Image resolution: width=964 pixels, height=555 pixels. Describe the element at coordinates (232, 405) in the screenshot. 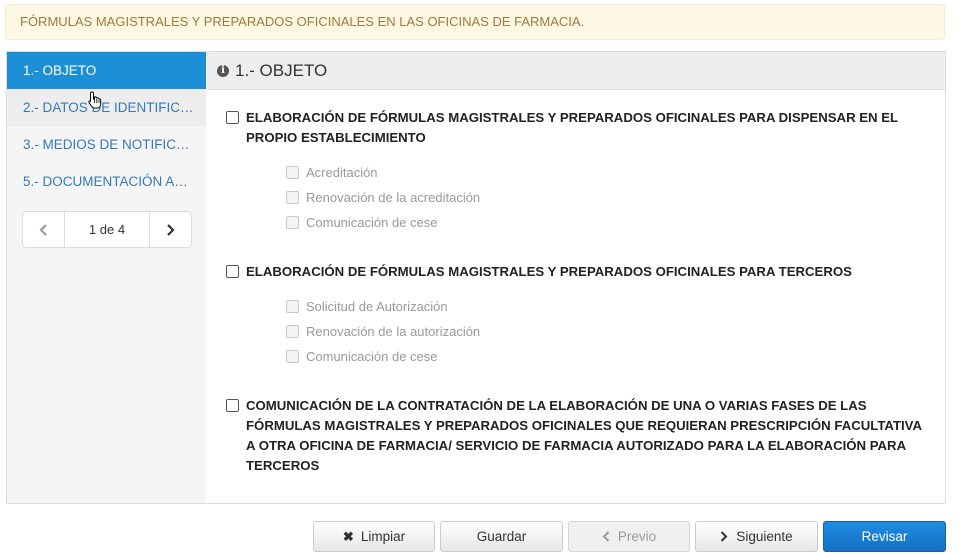

I see `main-option-3-checkbox` at that location.